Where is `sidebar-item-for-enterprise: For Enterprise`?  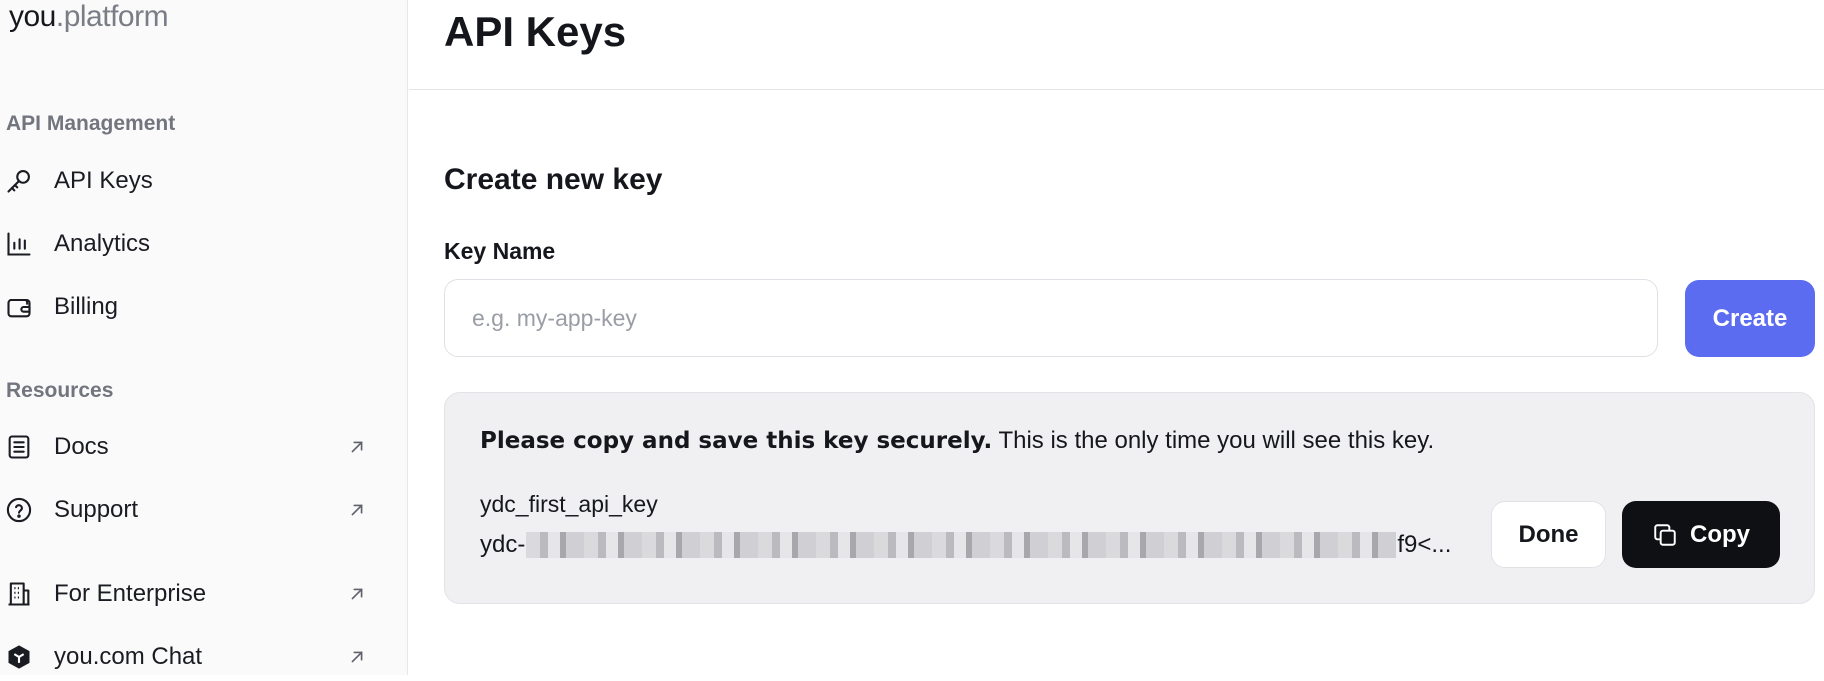
sidebar-item-for-enterprise: For Enterprise is located at coordinates (190, 594).